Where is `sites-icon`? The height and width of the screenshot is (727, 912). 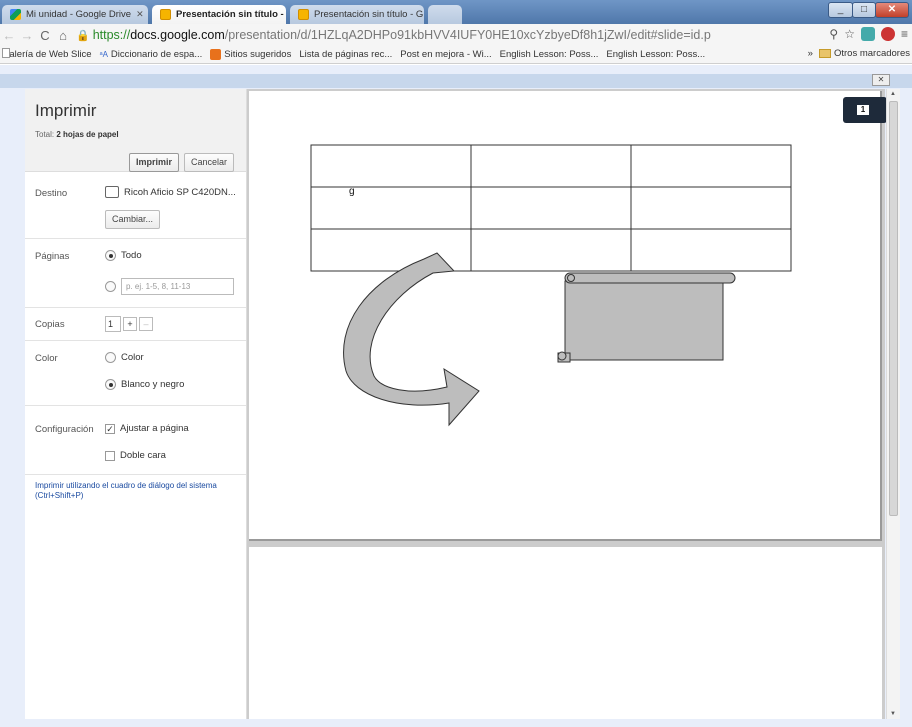 sites-icon is located at coordinates (216, 54).